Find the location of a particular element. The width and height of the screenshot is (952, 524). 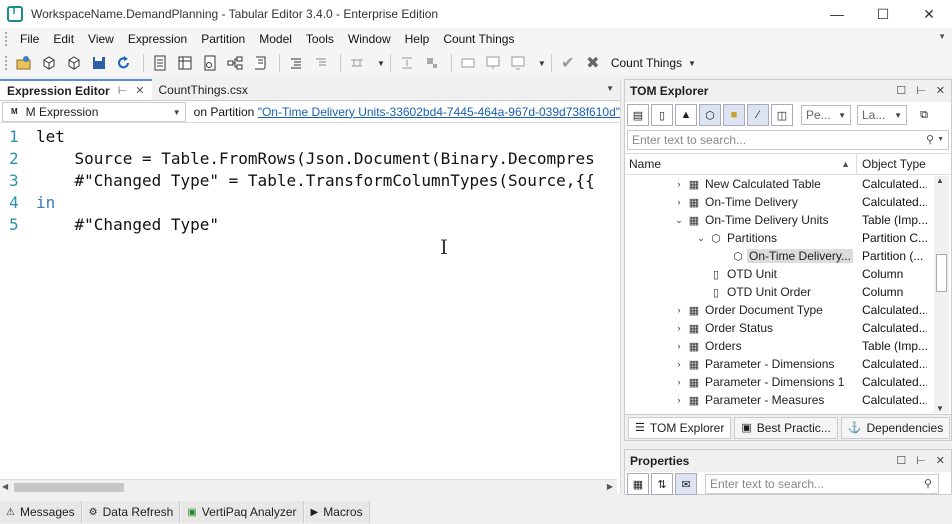

count-things-macro-button: Count Things is located at coordinates (646, 63).